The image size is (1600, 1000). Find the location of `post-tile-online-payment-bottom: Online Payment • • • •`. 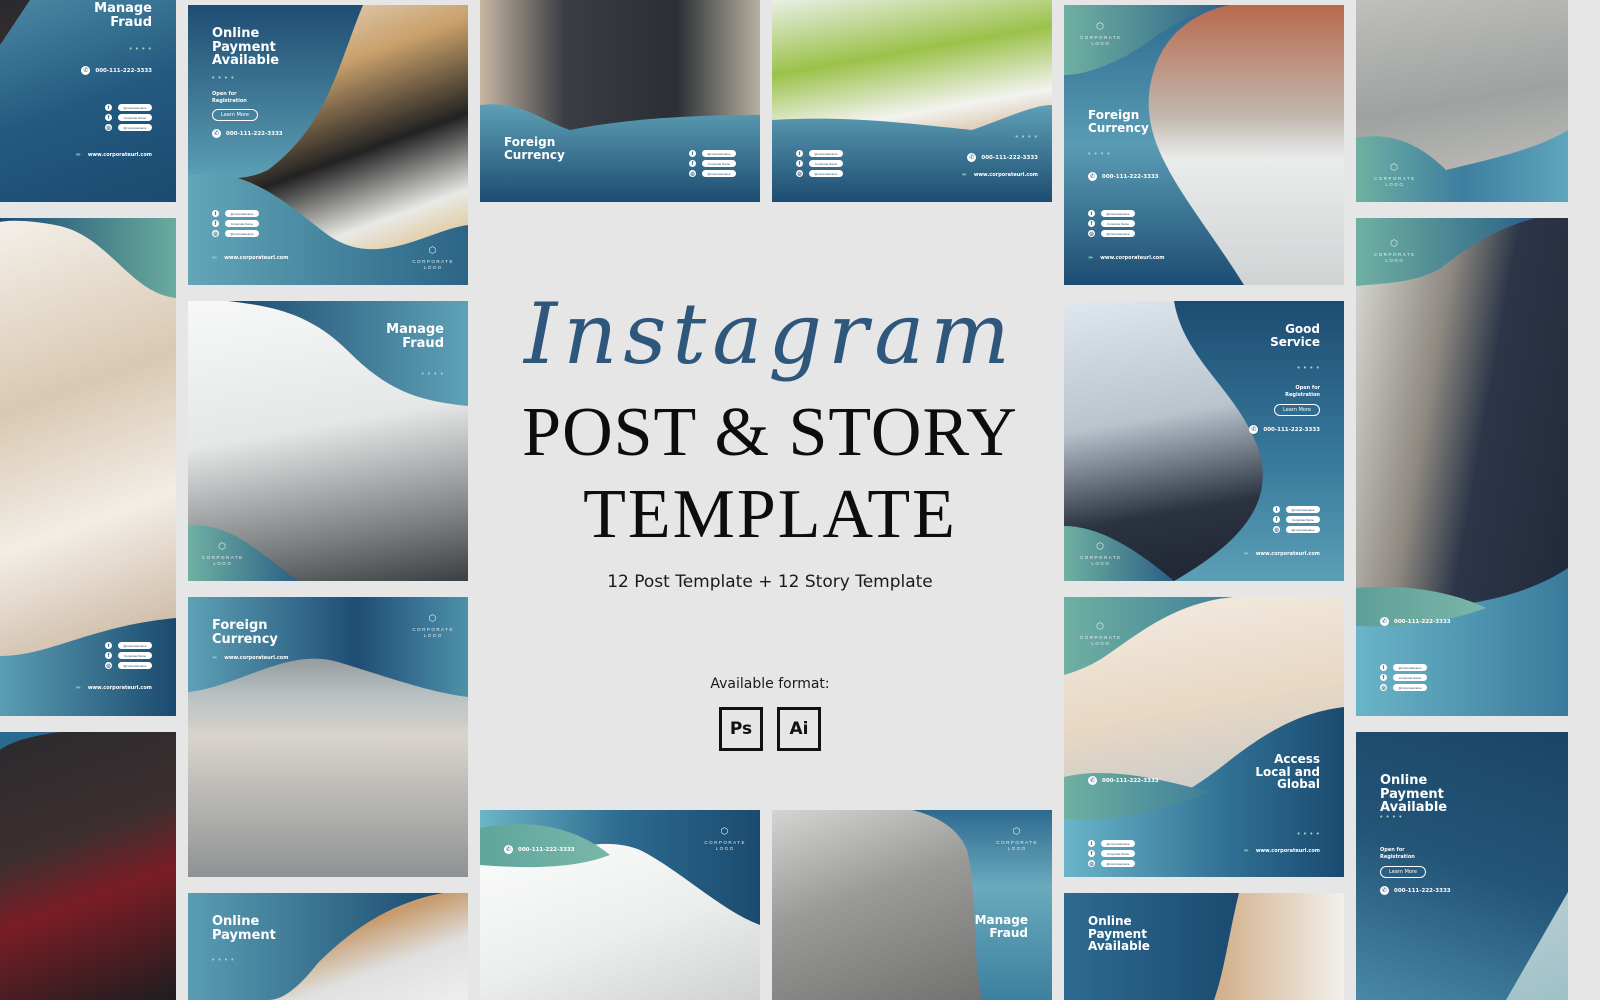

post-tile-online-payment-bottom: Online Payment • • • • is located at coordinates (328, 946).